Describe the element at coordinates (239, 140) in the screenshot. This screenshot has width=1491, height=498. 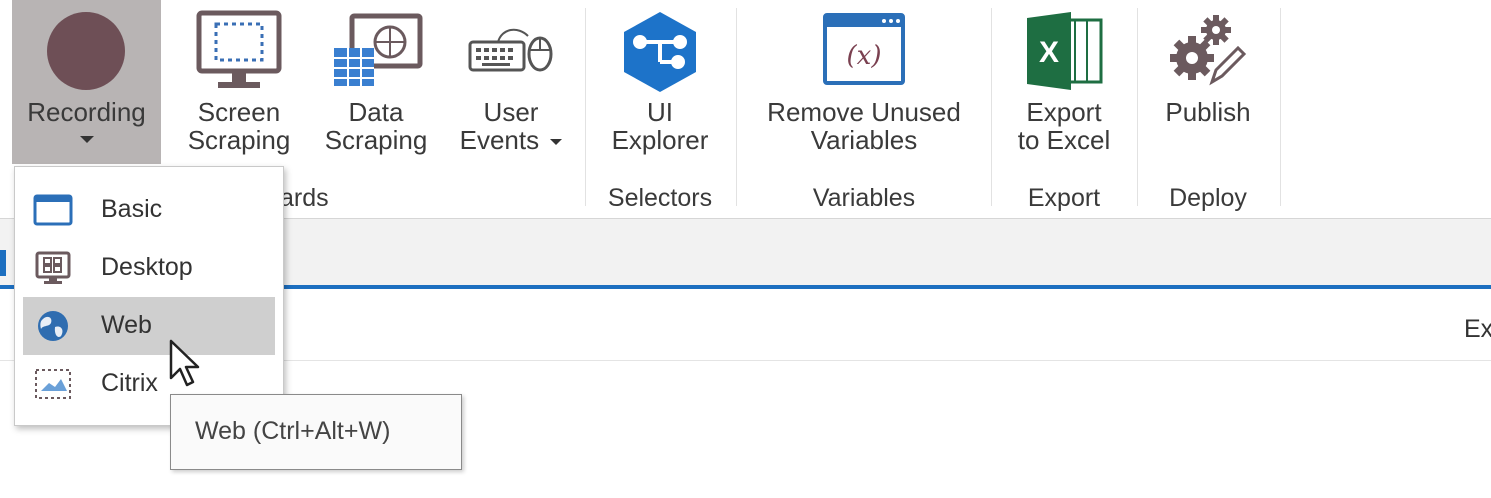
I see `screen-scraping-line2: Scraping` at that location.